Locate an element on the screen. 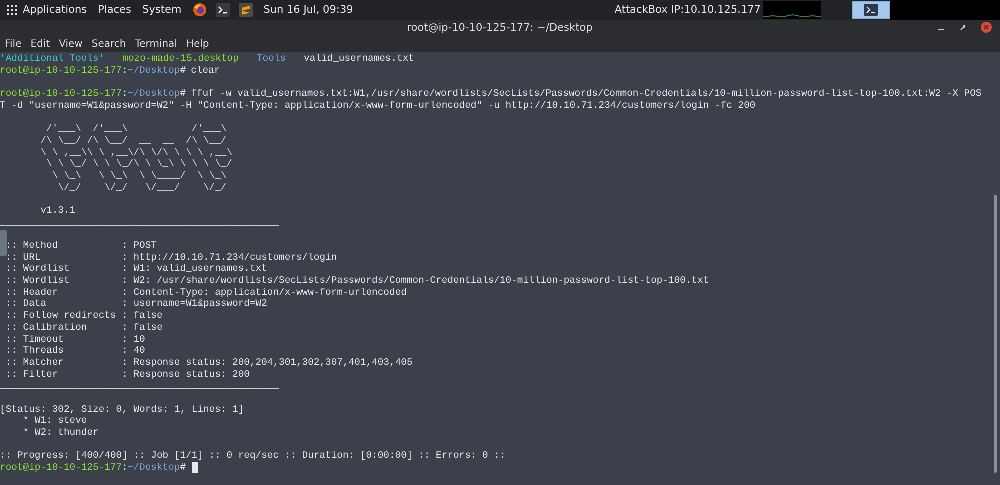 The image size is (1000, 485). output-line: :: URL : http://10.10.71.234/customers/login is located at coordinates (171, 258).